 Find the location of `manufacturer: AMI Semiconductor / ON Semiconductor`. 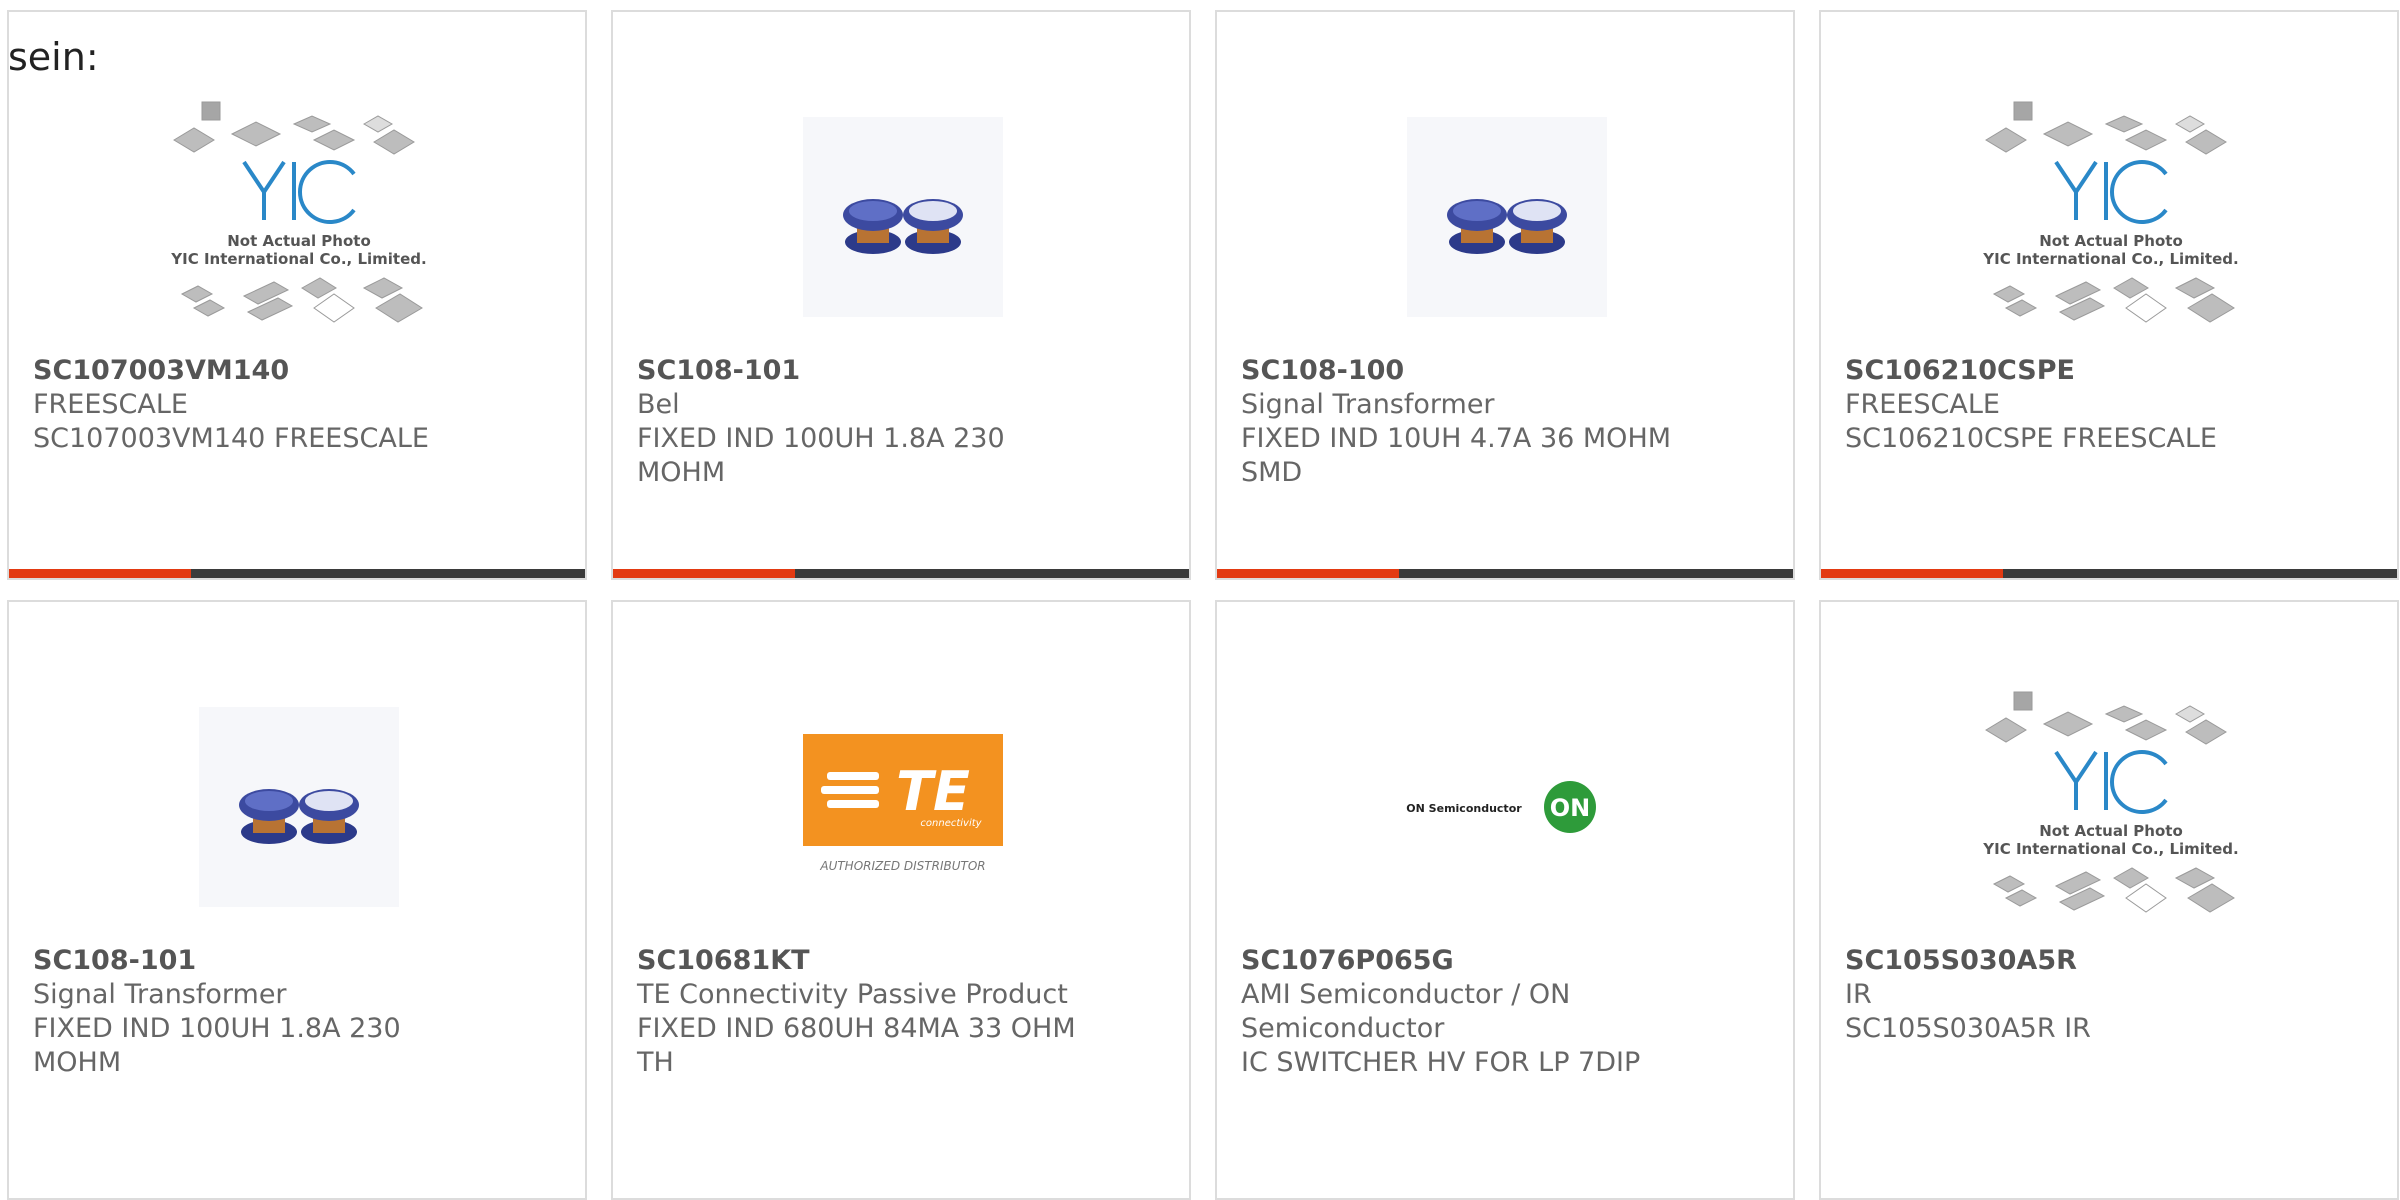

manufacturer: AMI Semiconductor / ON Semiconductor is located at coordinates (1406, 1011).